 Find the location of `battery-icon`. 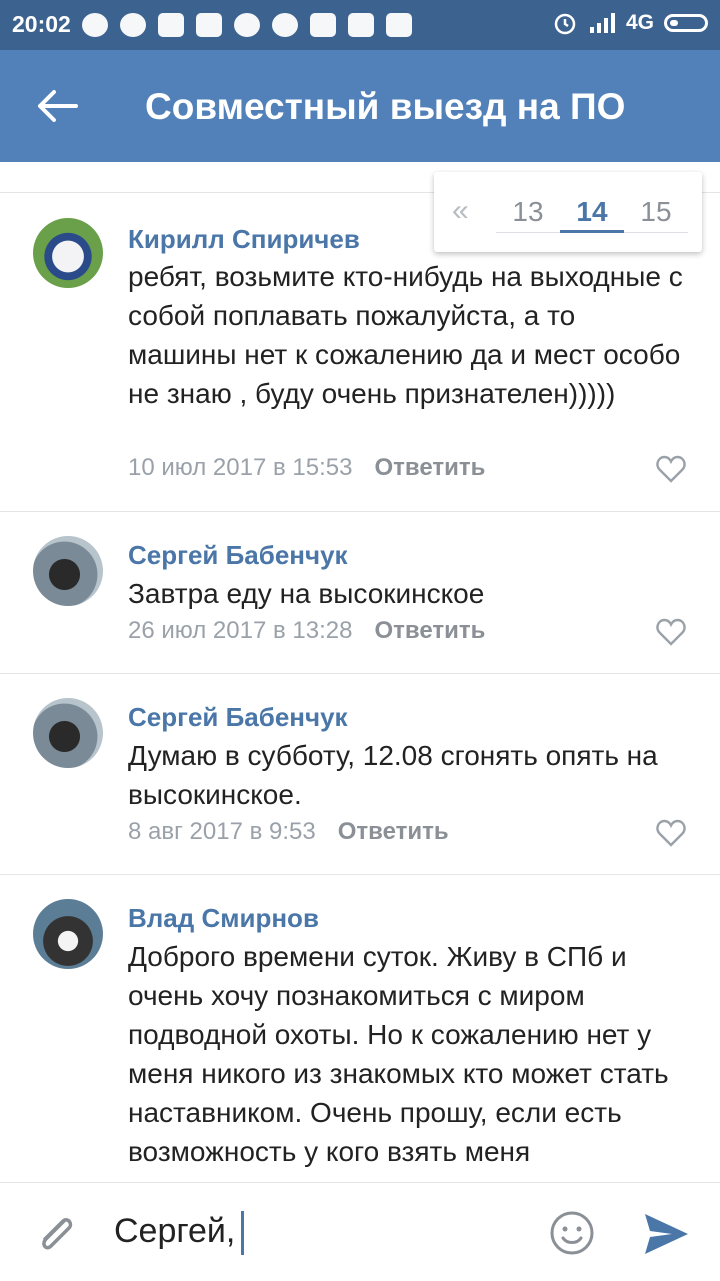

battery-icon is located at coordinates (686, 23).